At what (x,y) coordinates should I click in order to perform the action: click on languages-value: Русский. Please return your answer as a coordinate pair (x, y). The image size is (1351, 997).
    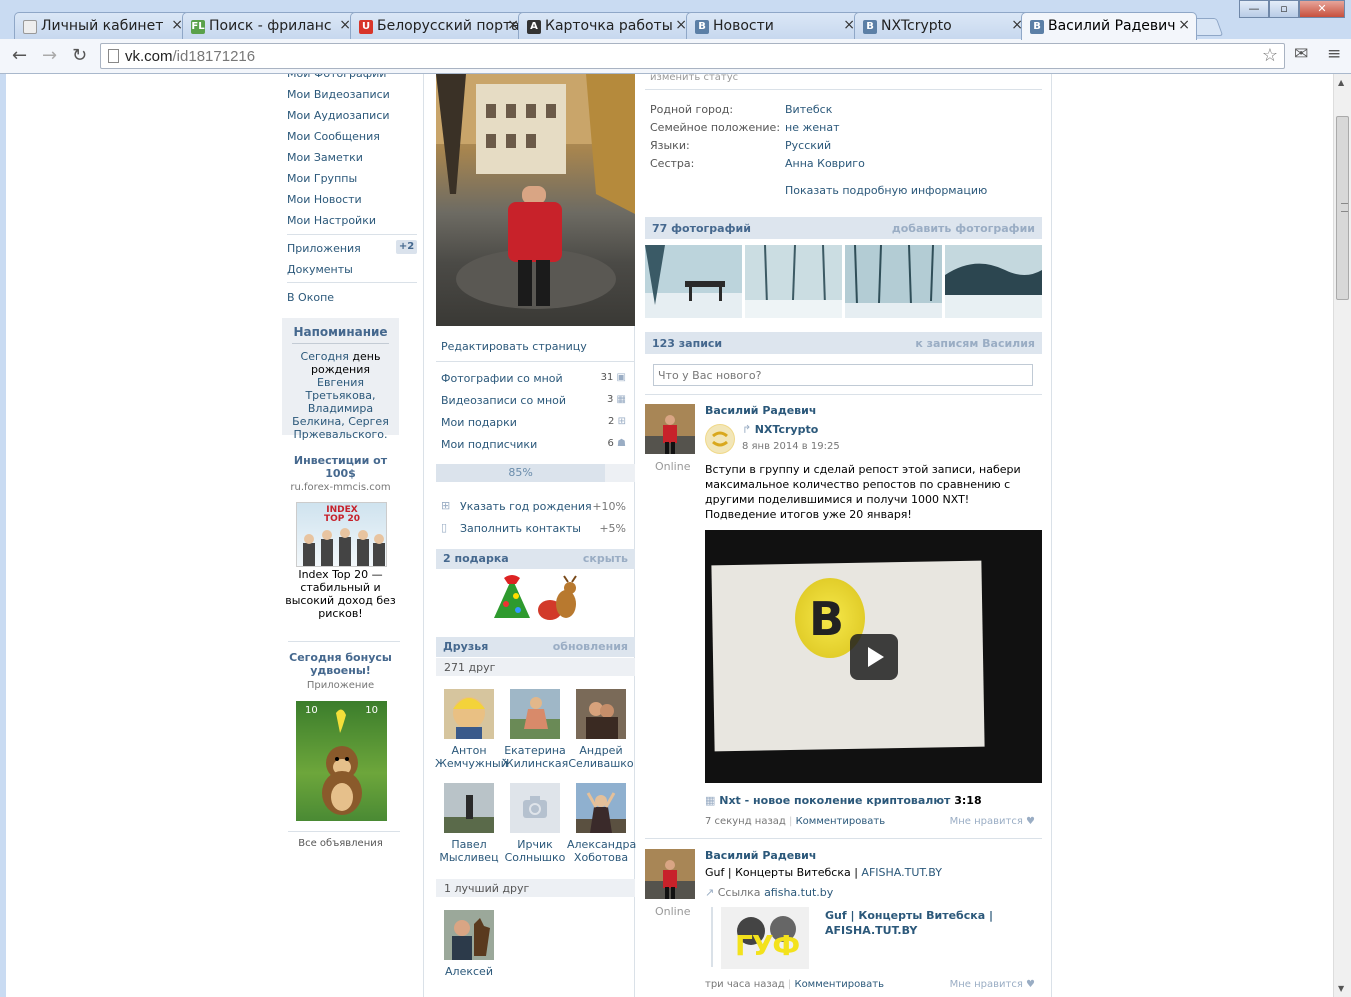
    Looking at the image, I should click on (808, 145).